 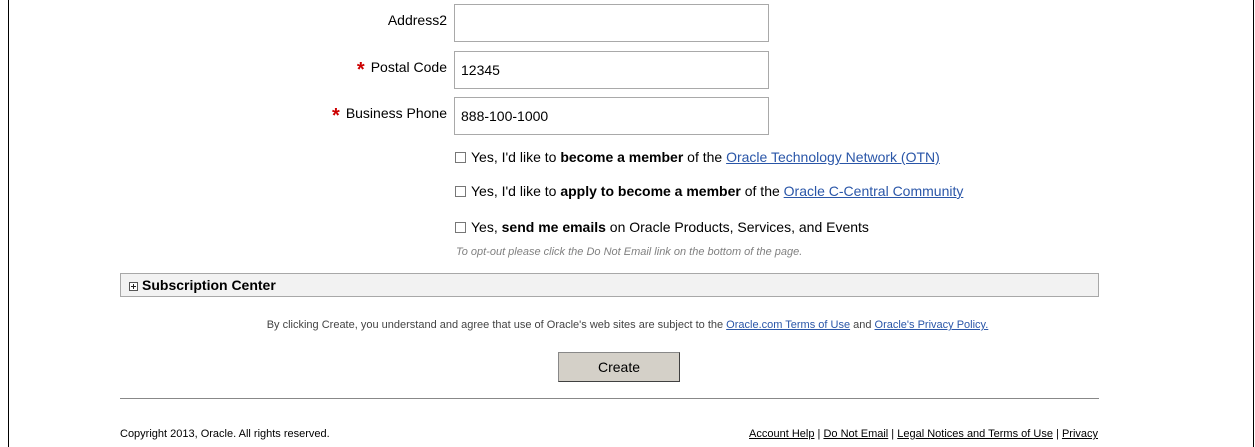 I want to click on postal-code-field, so click(x=611, y=70).